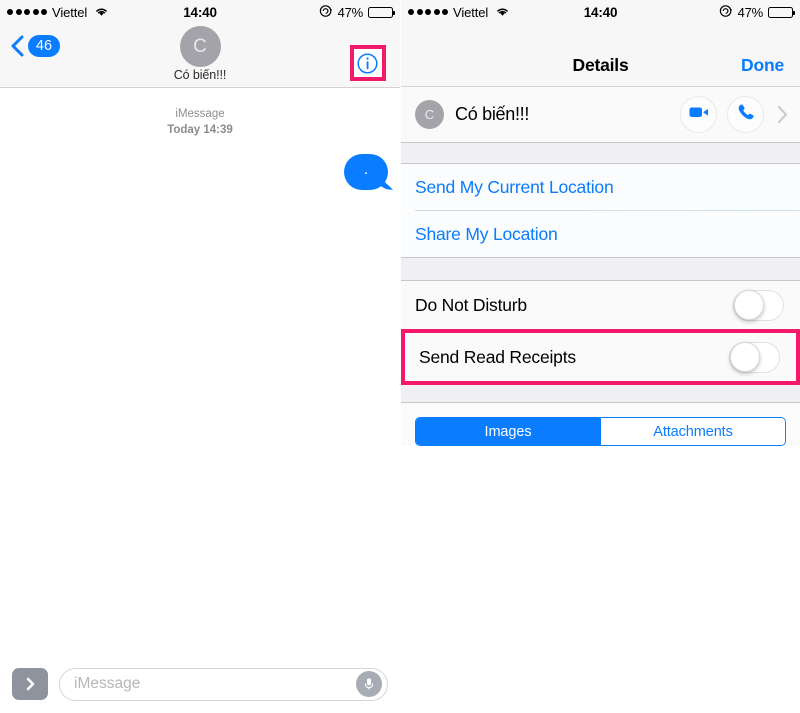 The image size is (800, 713). What do you see at coordinates (200, 114) in the screenshot?
I see `imessage-service-label: iMessage` at bounding box center [200, 114].